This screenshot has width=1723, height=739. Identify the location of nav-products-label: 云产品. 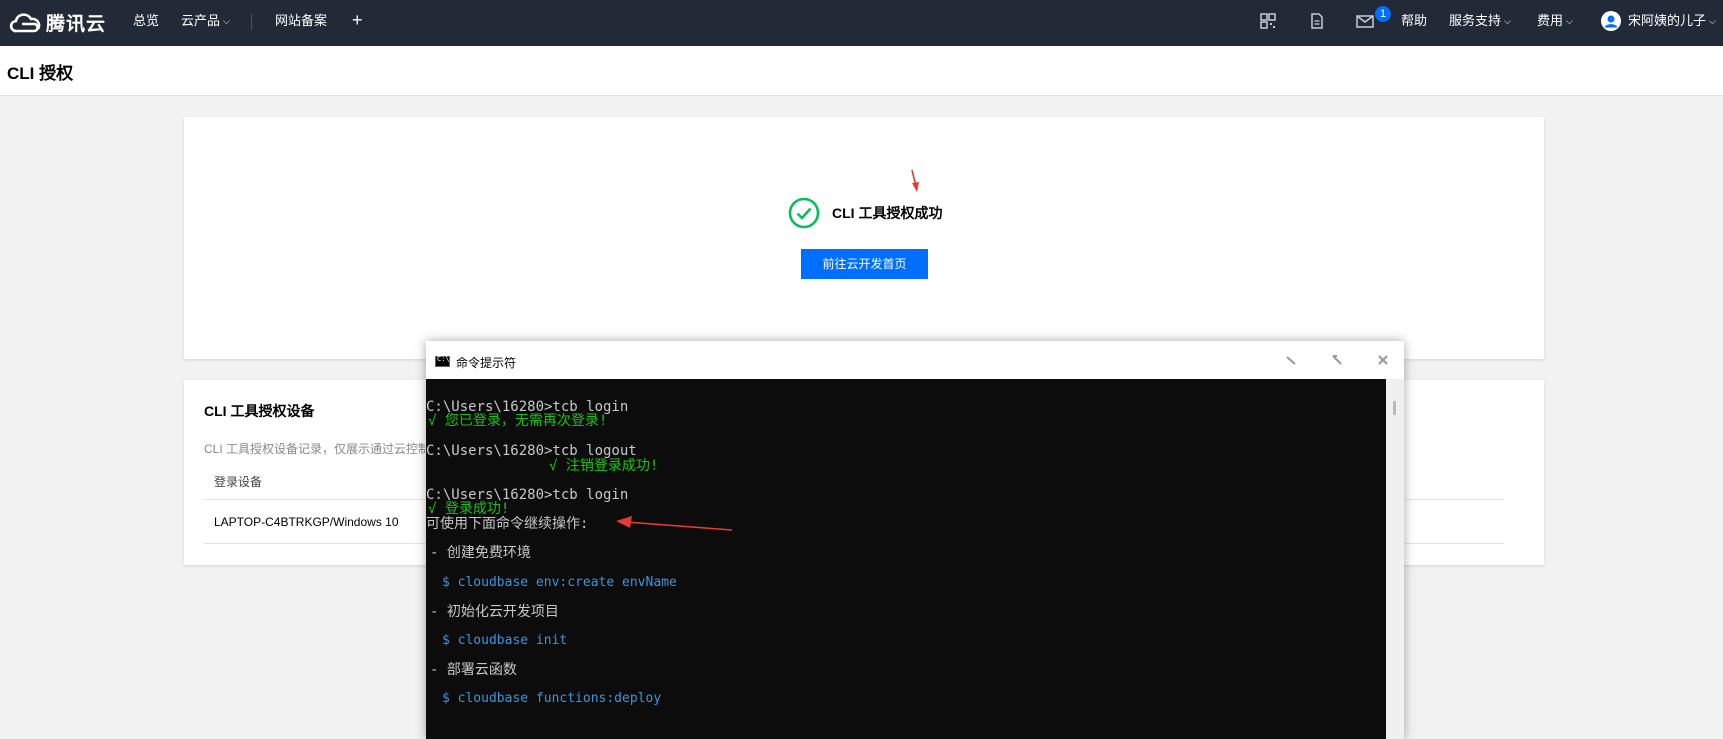
(201, 20).